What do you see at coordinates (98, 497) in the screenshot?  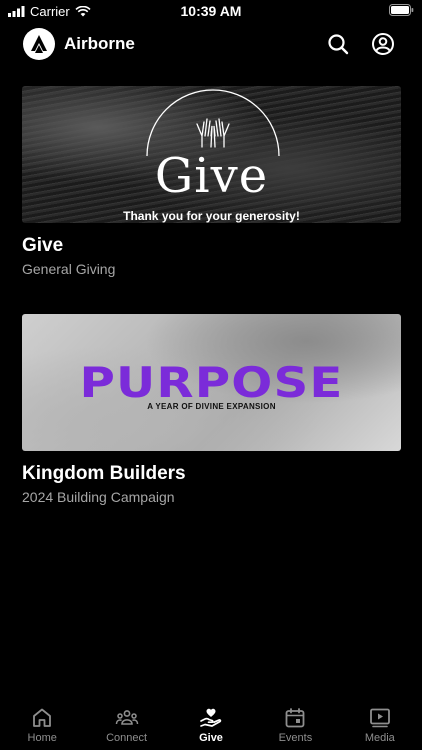 I see `card-subtitle: 2024 Building Campaign` at bounding box center [98, 497].